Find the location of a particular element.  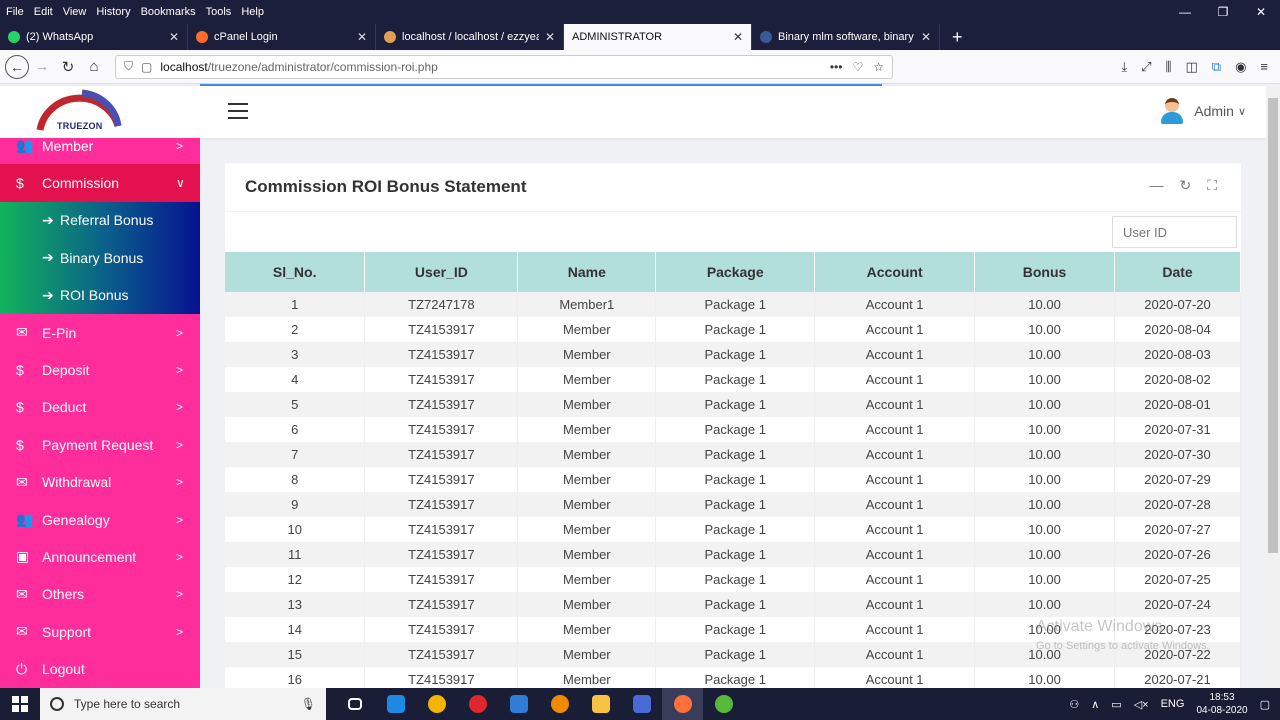

language-indicator: ENG is located at coordinates (1173, 704).